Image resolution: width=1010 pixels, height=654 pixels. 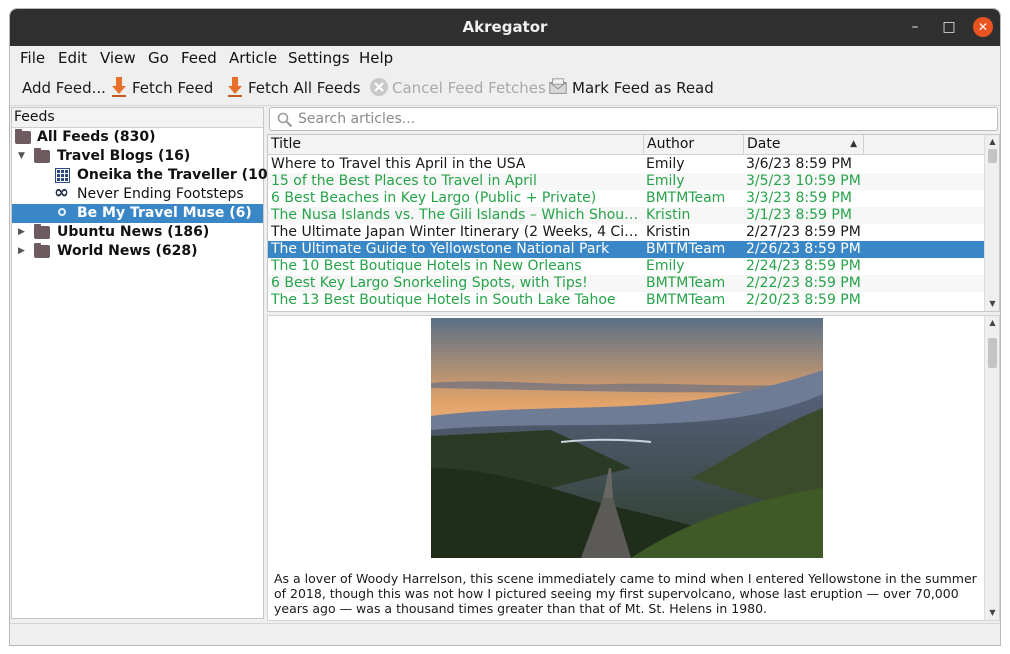 I want to click on feed-label: All Feeds (830), so click(x=96, y=137).